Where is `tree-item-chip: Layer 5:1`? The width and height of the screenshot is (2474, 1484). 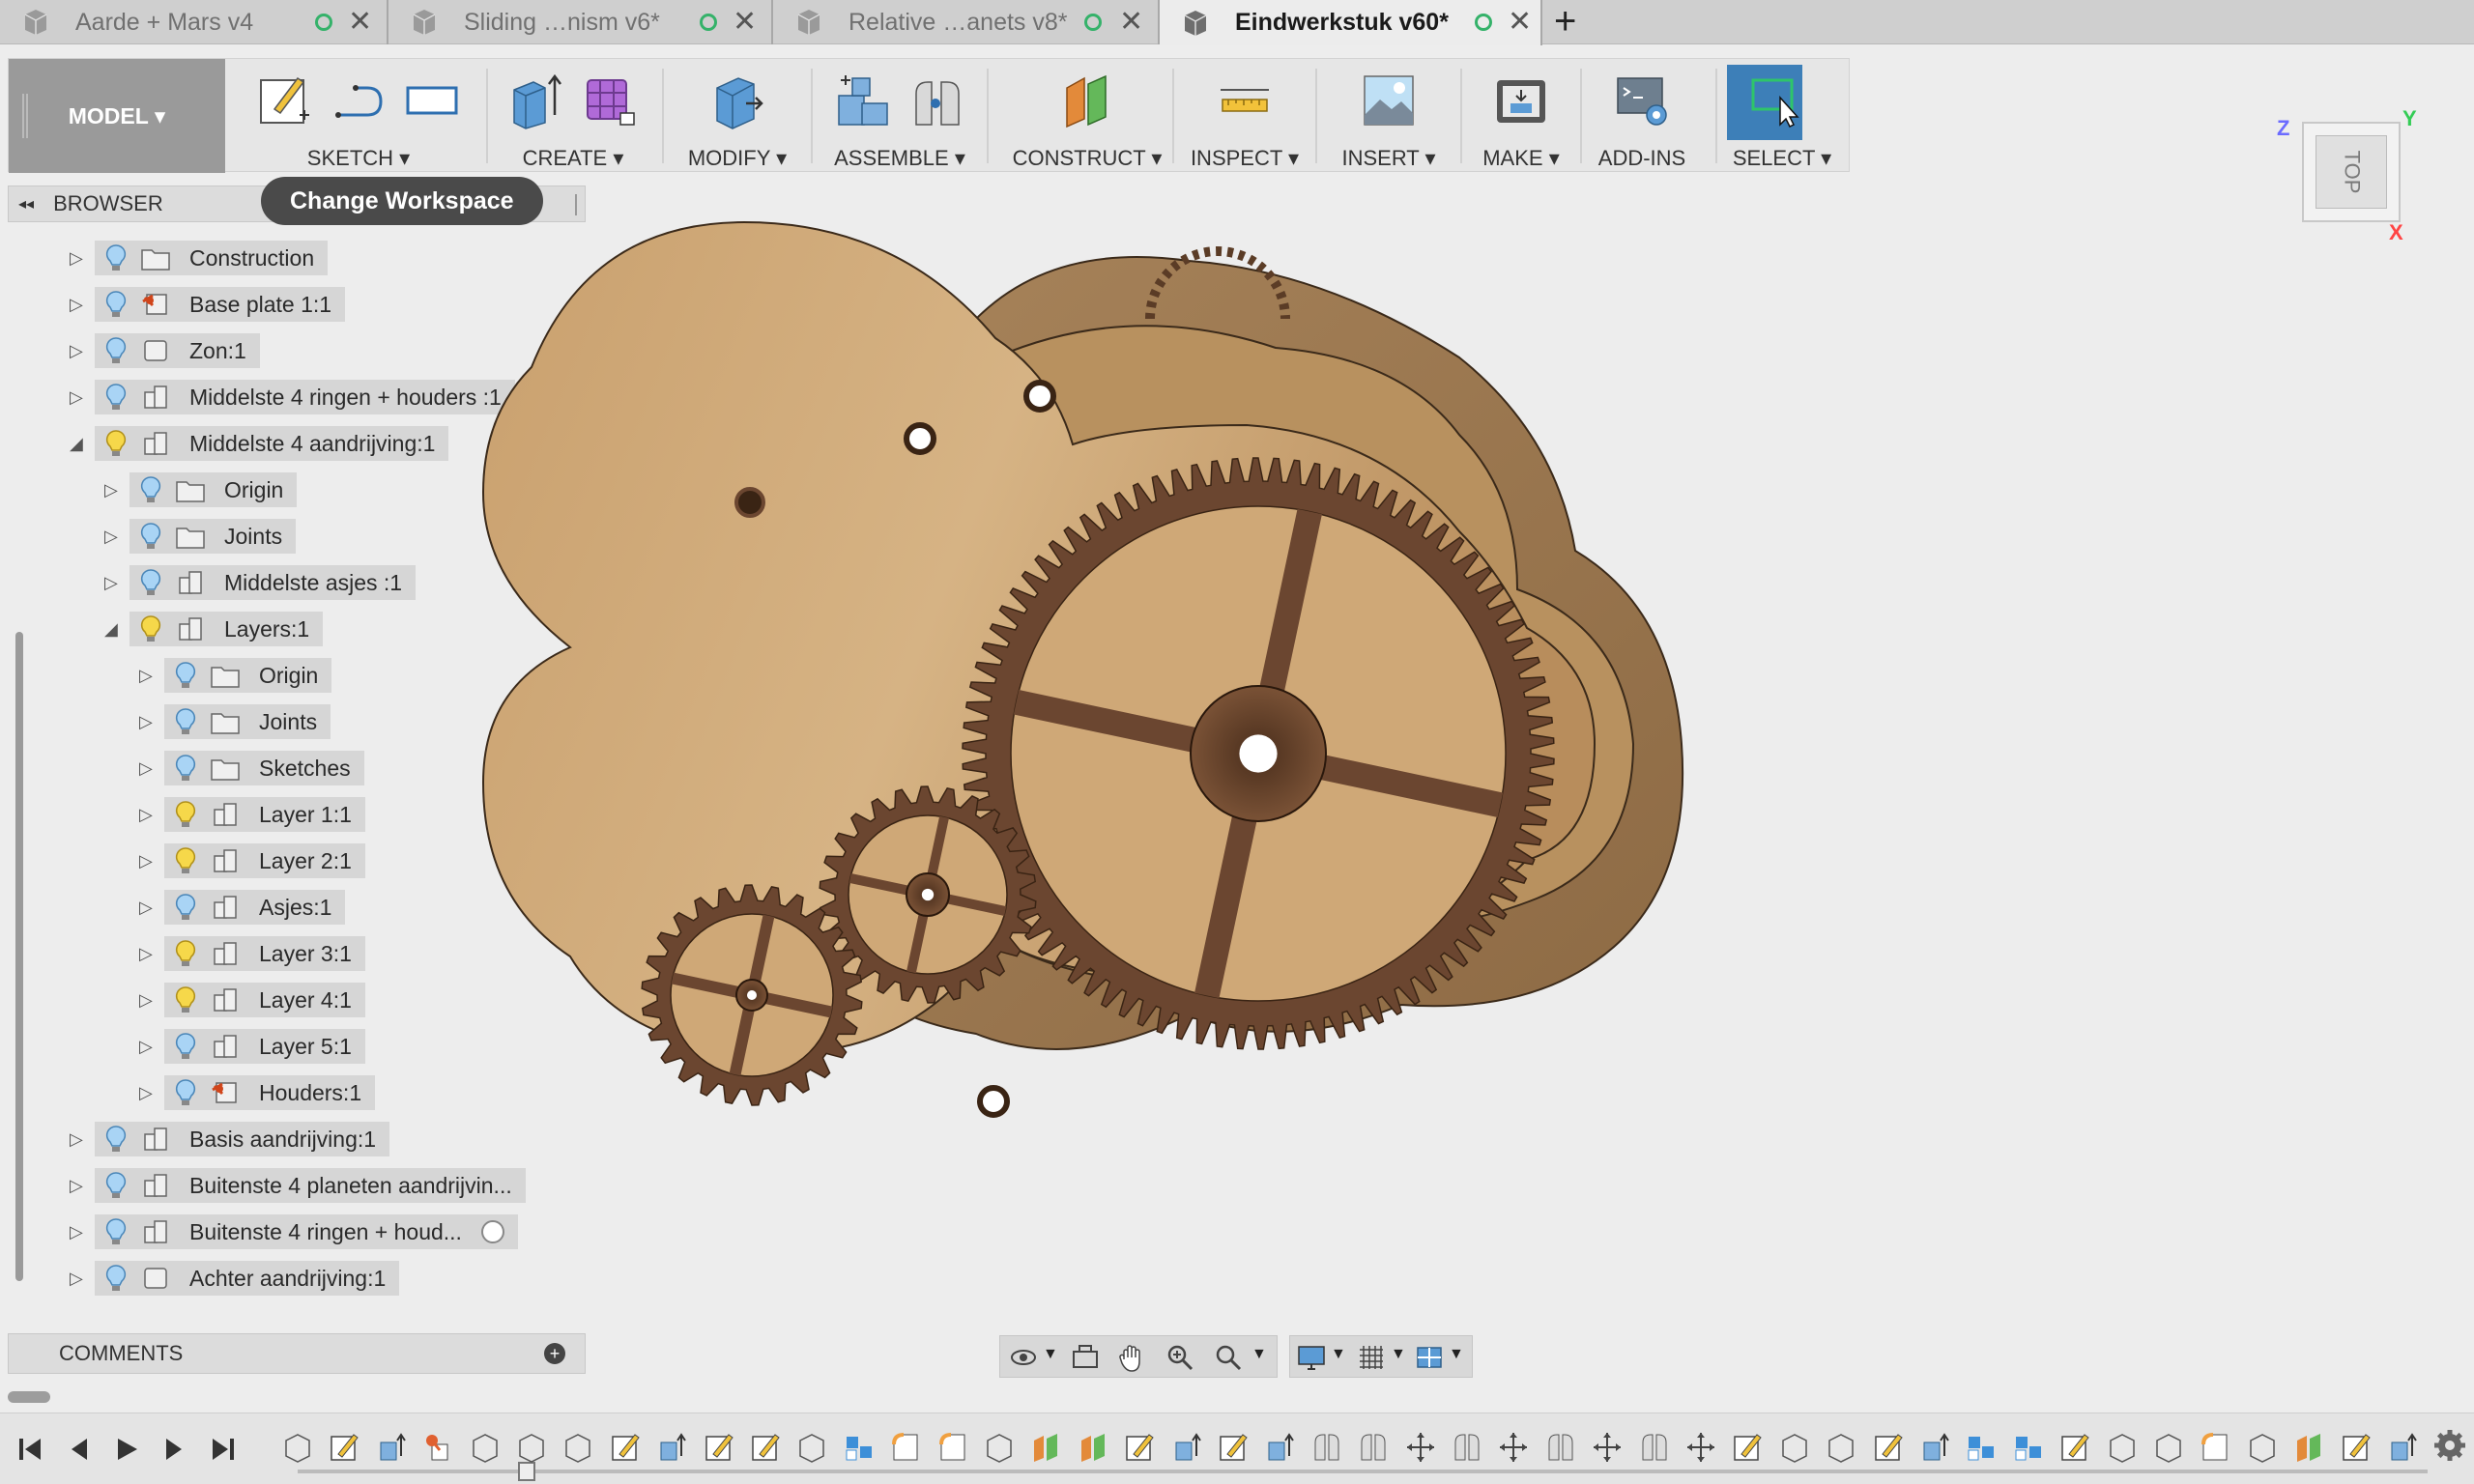 tree-item-chip: Layer 5:1 is located at coordinates (265, 1047).